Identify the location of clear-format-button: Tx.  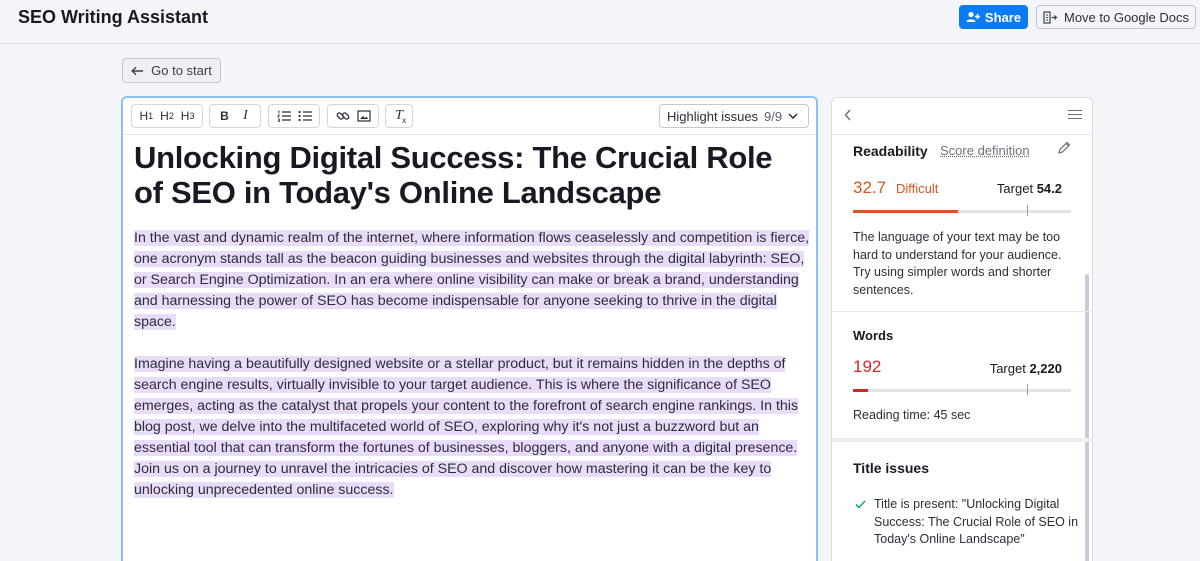
(399, 116).